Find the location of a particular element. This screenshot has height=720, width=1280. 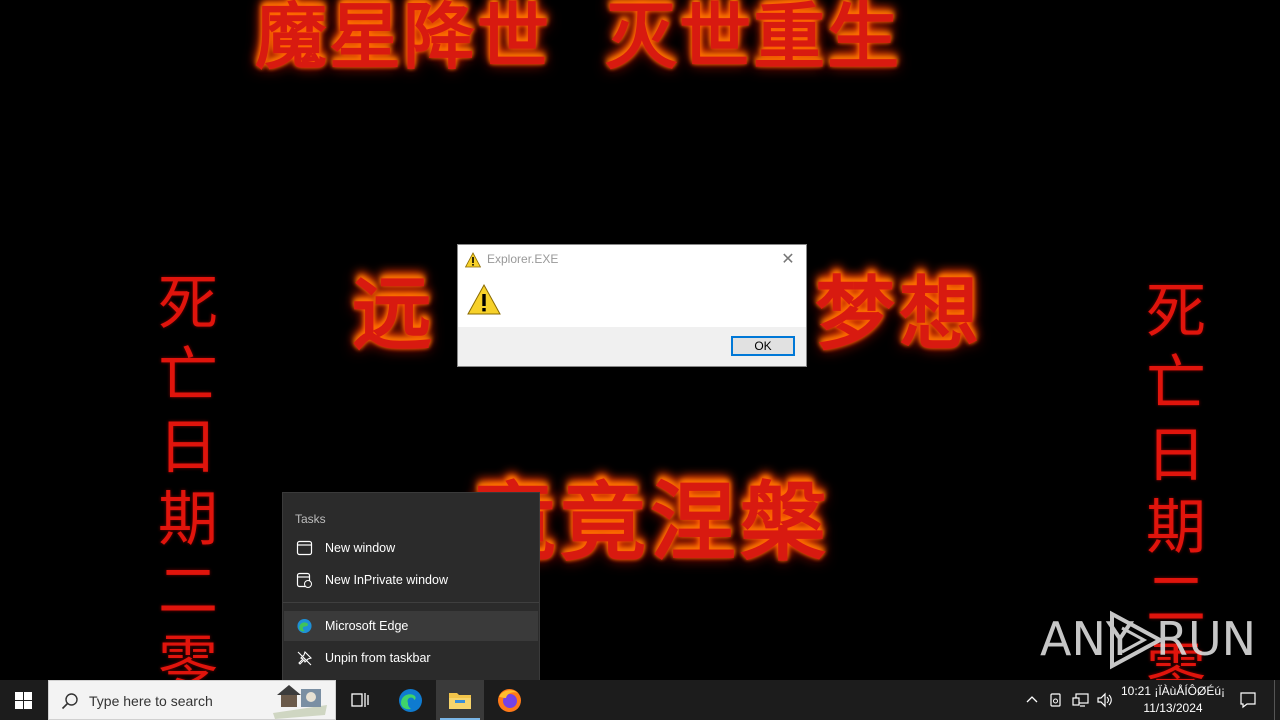

dialog-title: Explorer.EXE is located at coordinates (523, 259).